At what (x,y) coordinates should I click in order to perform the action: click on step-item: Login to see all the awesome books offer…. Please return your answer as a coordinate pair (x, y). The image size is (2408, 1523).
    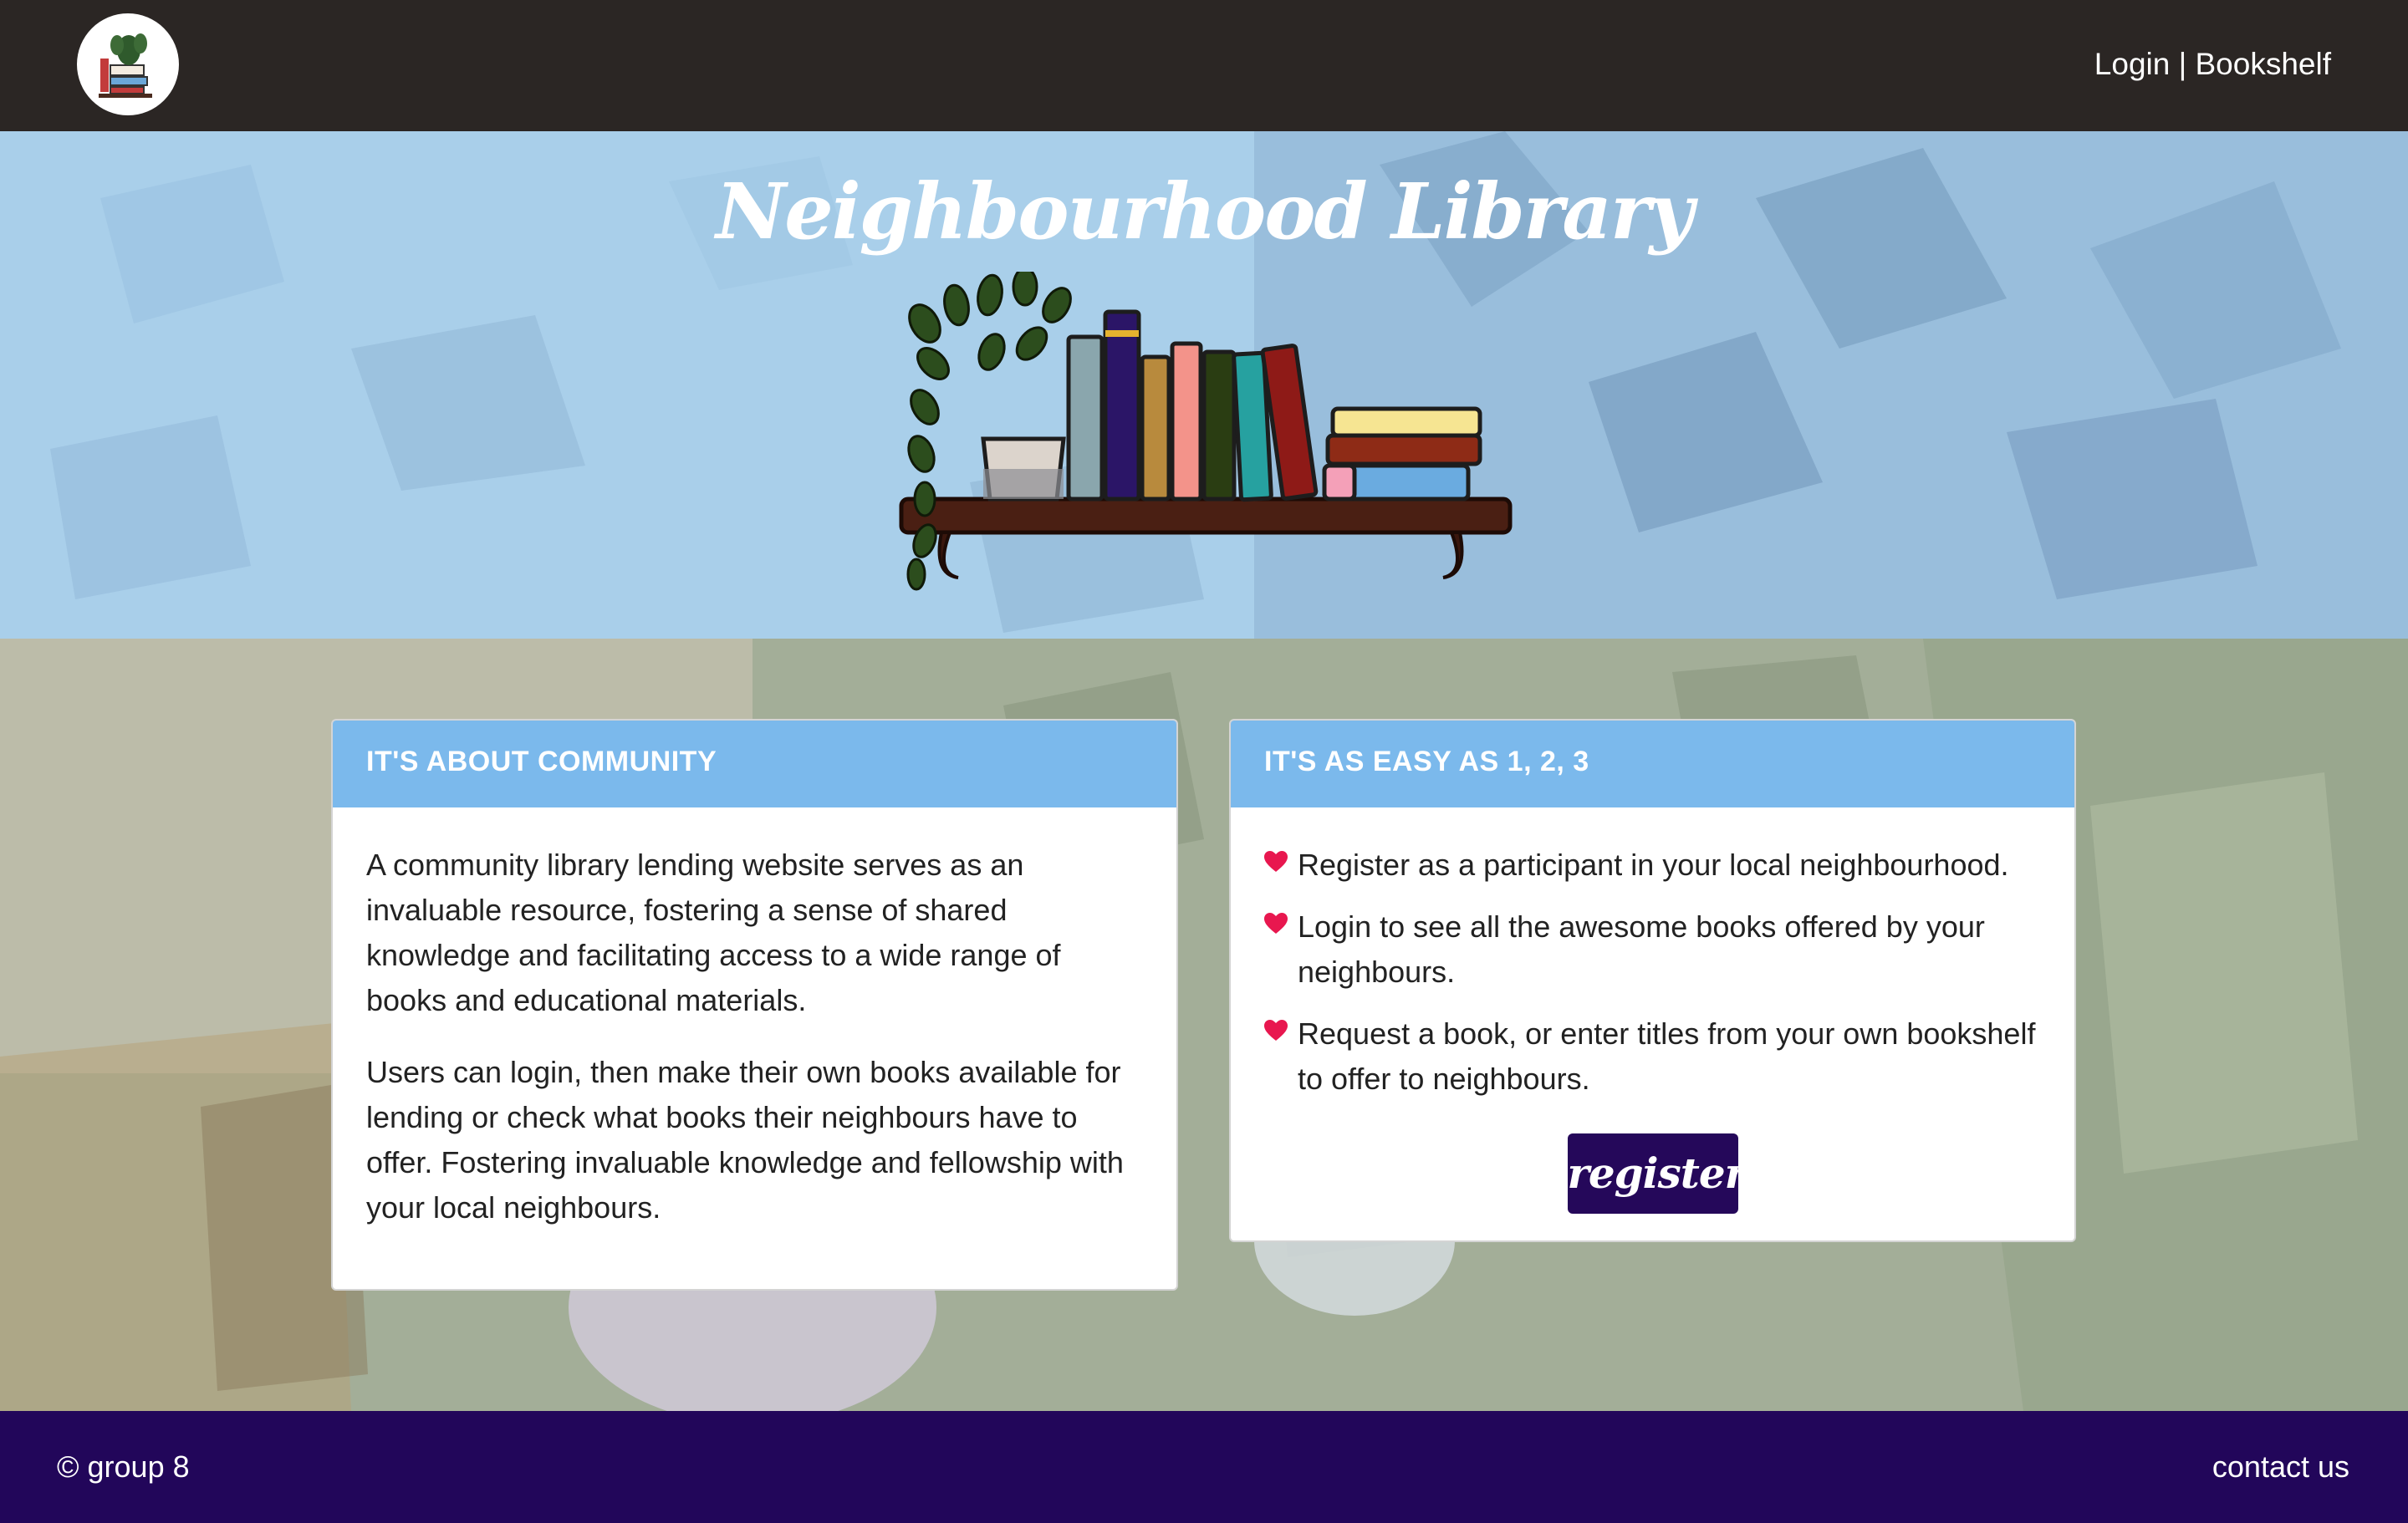
    Looking at the image, I should click on (1653, 949).